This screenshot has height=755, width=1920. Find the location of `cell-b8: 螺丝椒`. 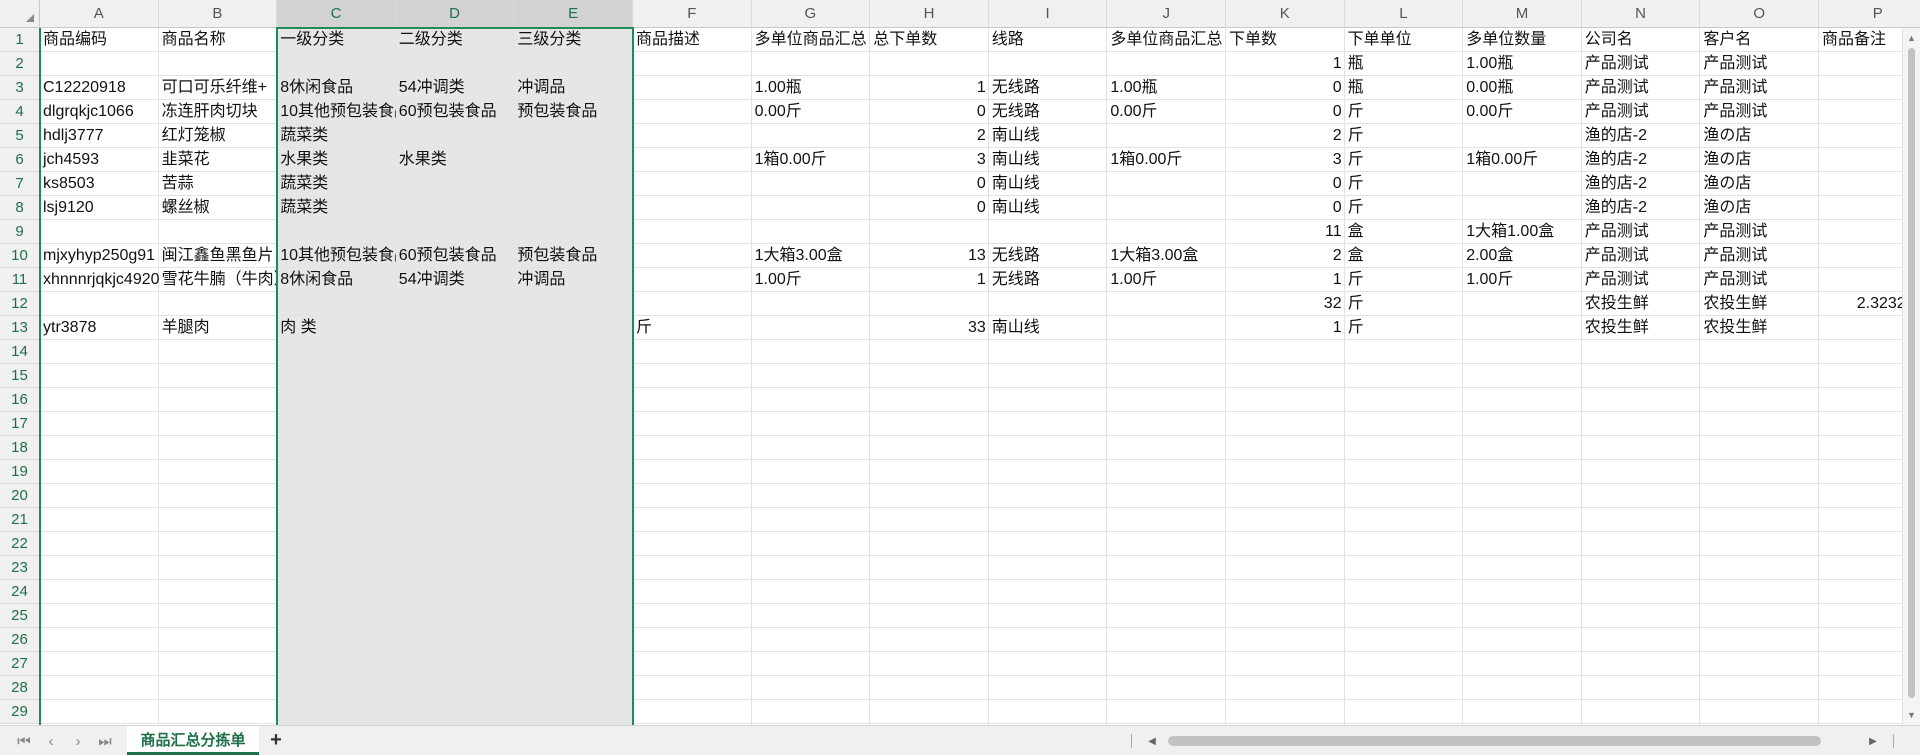

cell-b8: 螺丝椒 is located at coordinates (218, 208).